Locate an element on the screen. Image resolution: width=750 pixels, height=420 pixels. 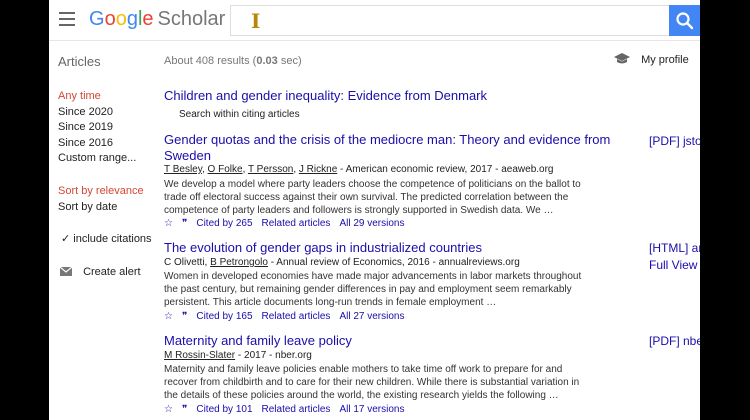
create-alert-button: Create alert is located at coordinates (100, 272).